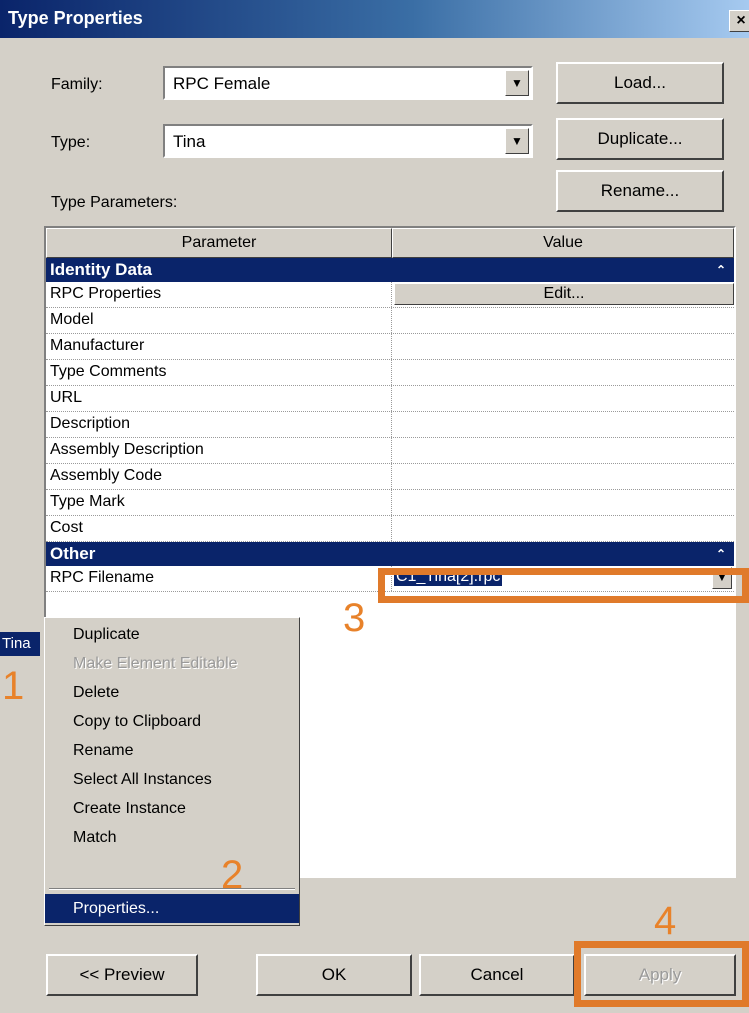 The width and height of the screenshot is (749, 1013). What do you see at coordinates (106, 475) in the screenshot?
I see `parameter-name: Assembly Code` at bounding box center [106, 475].